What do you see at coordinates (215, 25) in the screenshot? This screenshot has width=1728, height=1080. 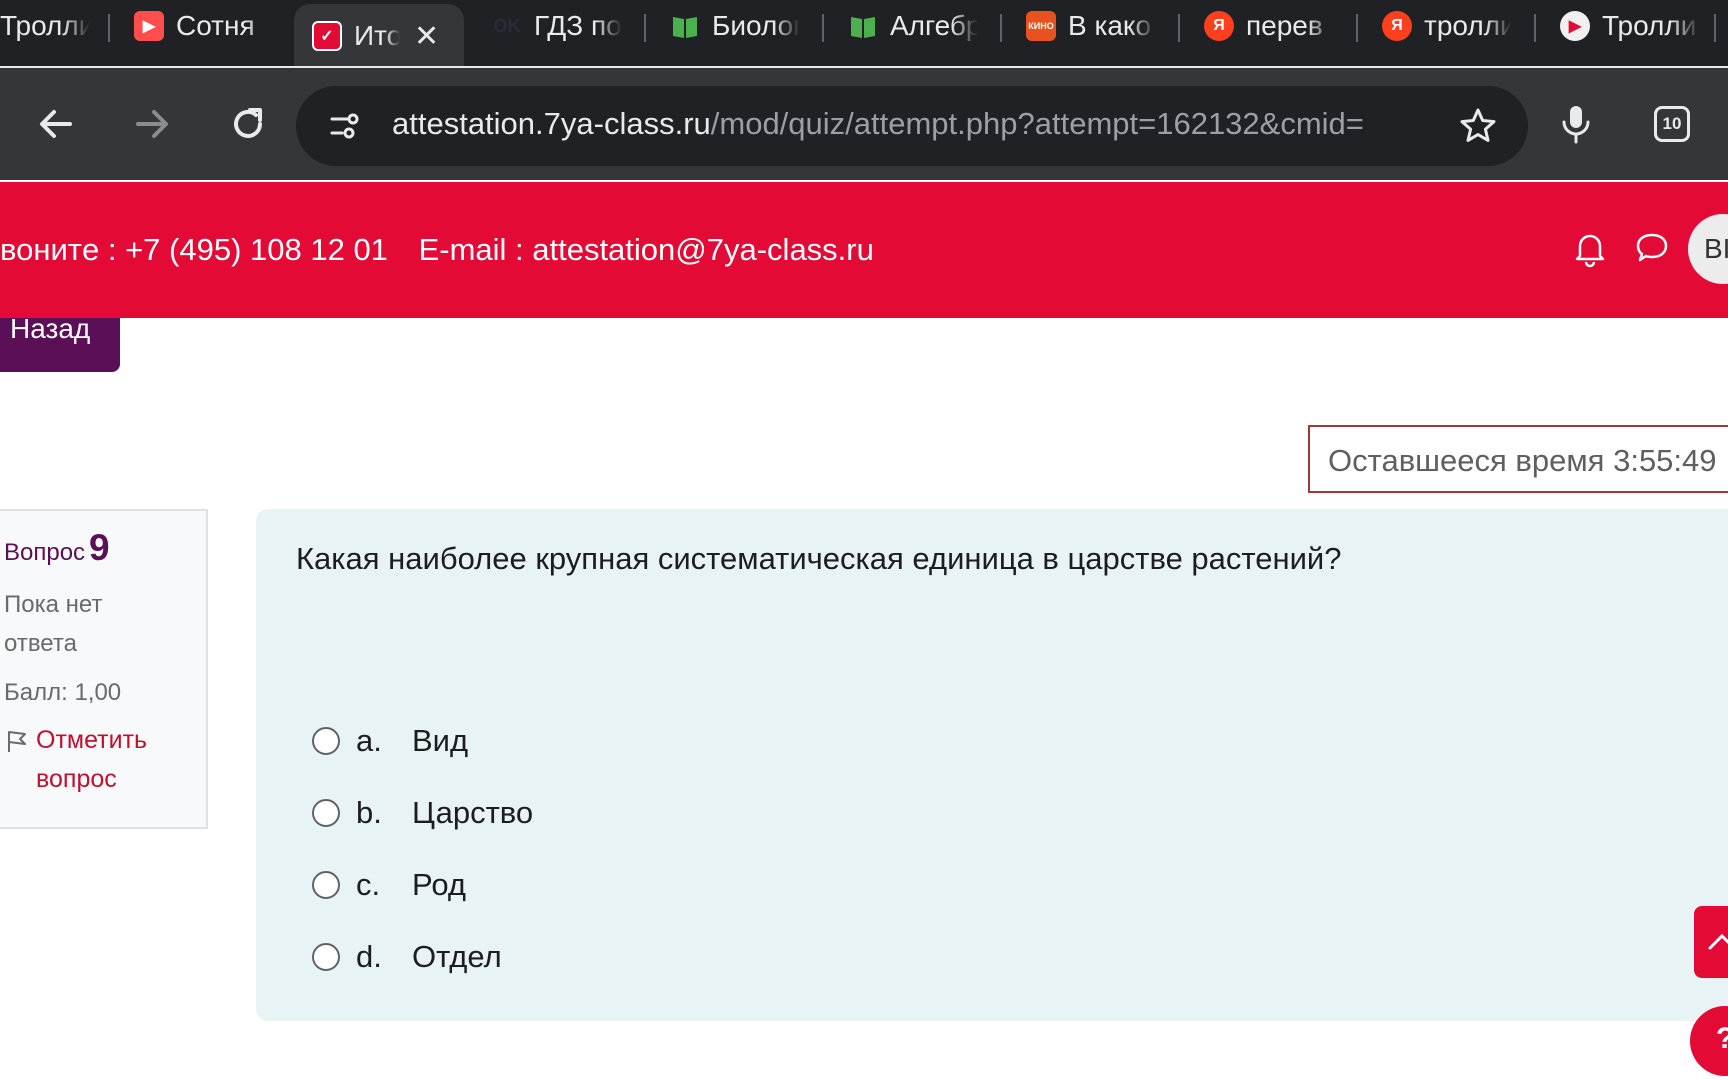 I see `tab-title: Сотня` at bounding box center [215, 25].